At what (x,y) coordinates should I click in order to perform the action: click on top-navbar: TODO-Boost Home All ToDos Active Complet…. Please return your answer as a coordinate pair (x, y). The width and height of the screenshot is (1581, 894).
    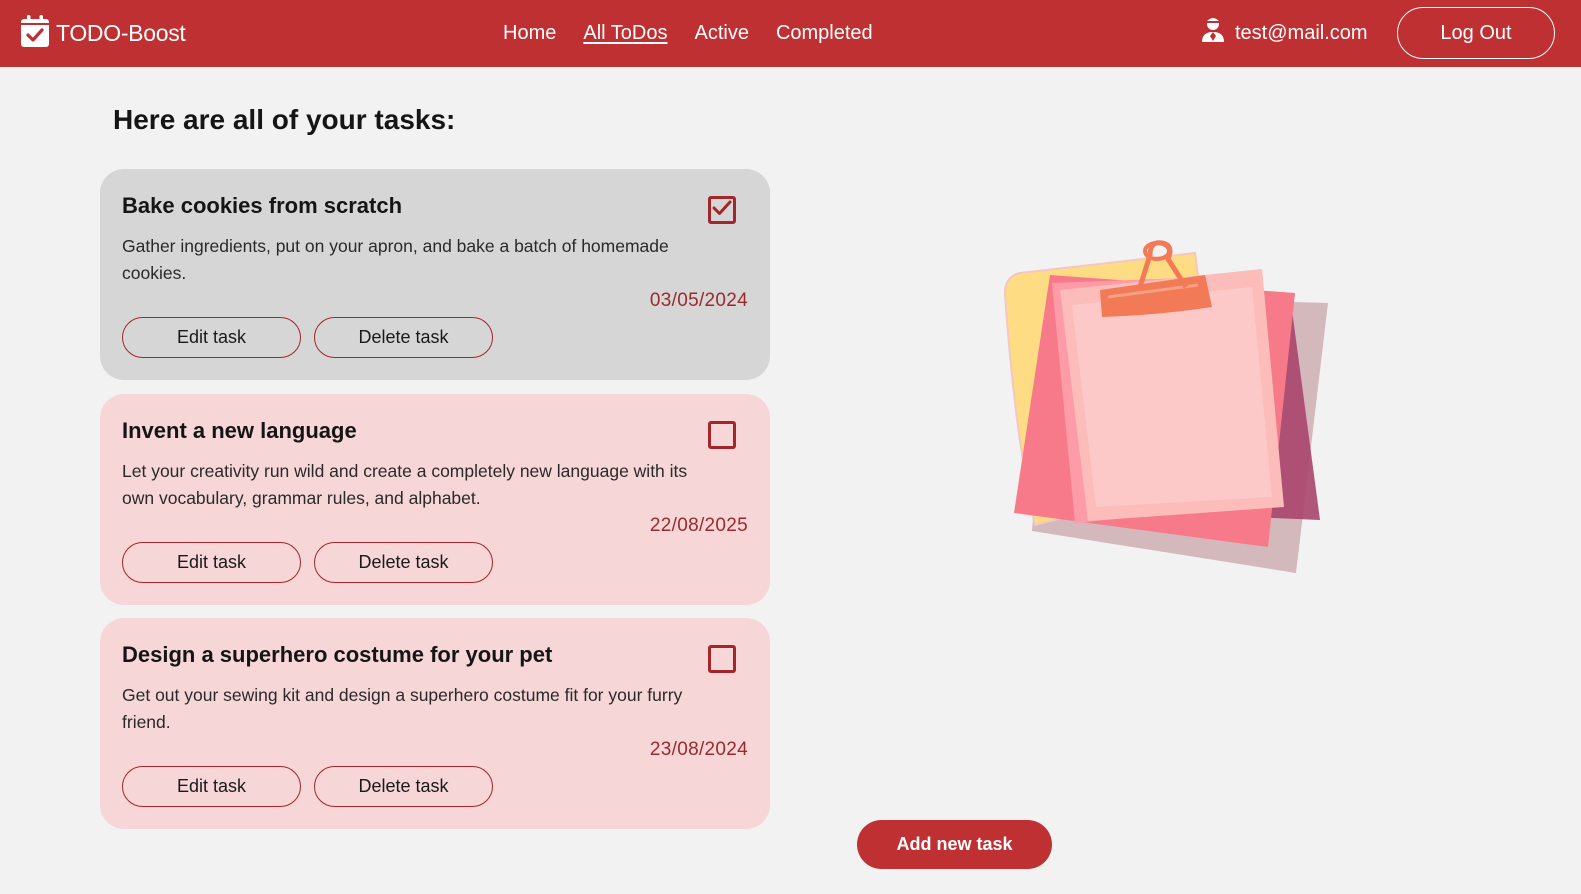
    Looking at the image, I should click on (790, 33).